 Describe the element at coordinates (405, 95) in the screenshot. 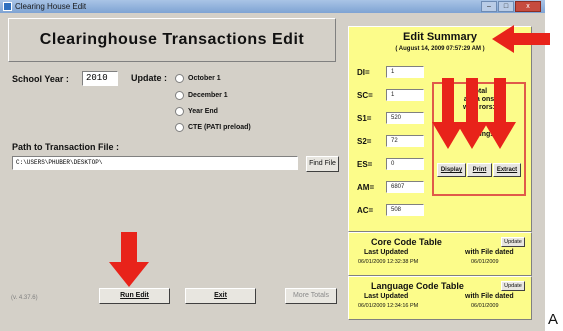

I see `stat-value-sc: 1` at that location.